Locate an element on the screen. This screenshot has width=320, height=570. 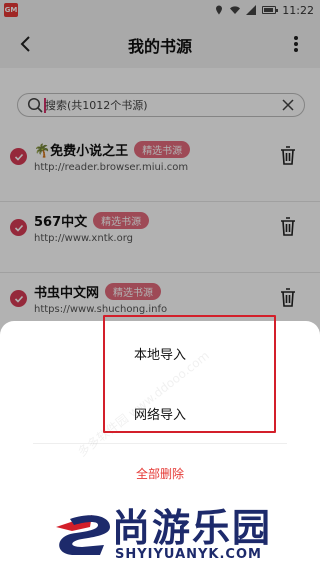
logo-icon is located at coordinates (83, 535).